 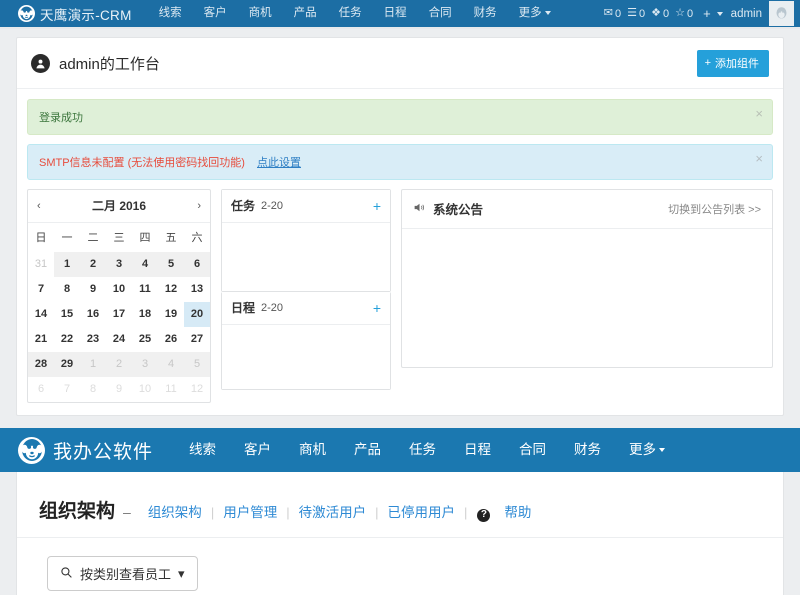 I want to click on calendar-prev-button: ‹, so click(x=43, y=206).